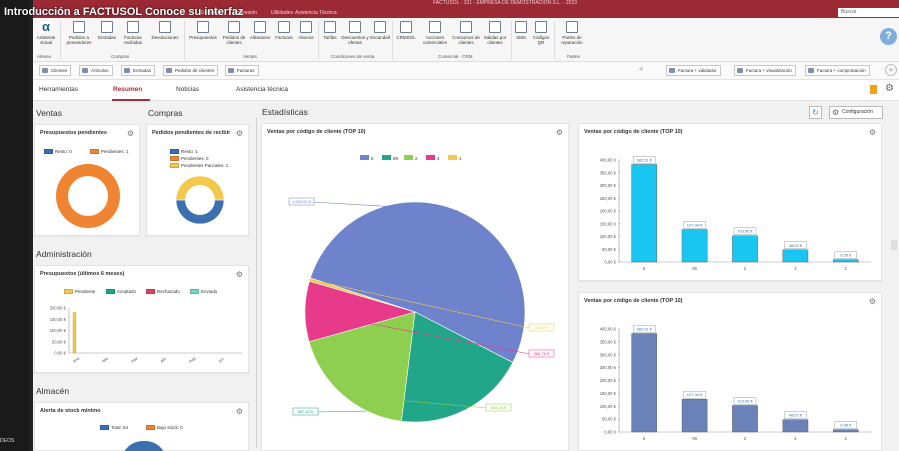  What do you see at coordinates (182, 152) in the screenshot?
I see `legend-item: Resto: 1` at bounding box center [182, 152].